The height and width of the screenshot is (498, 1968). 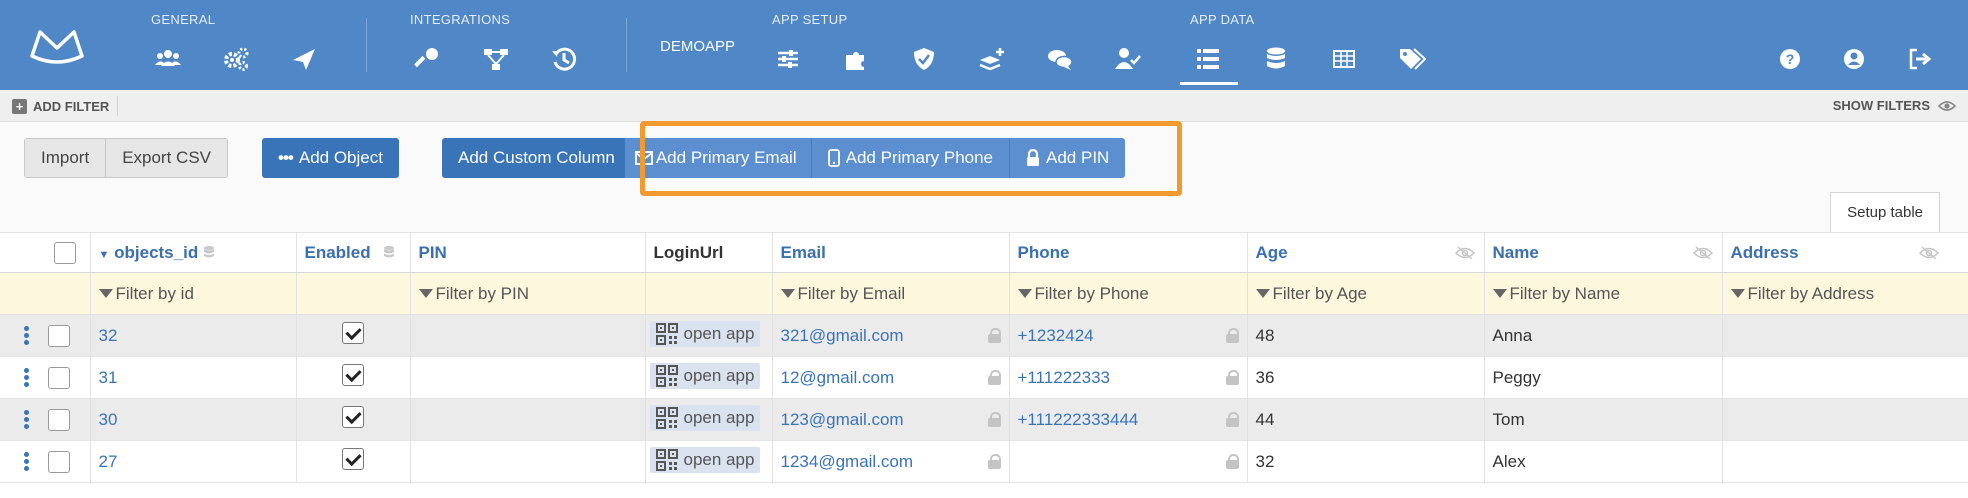 What do you see at coordinates (108, 335) in the screenshot?
I see `object-id-link: 32` at bounding box center [108, 335].